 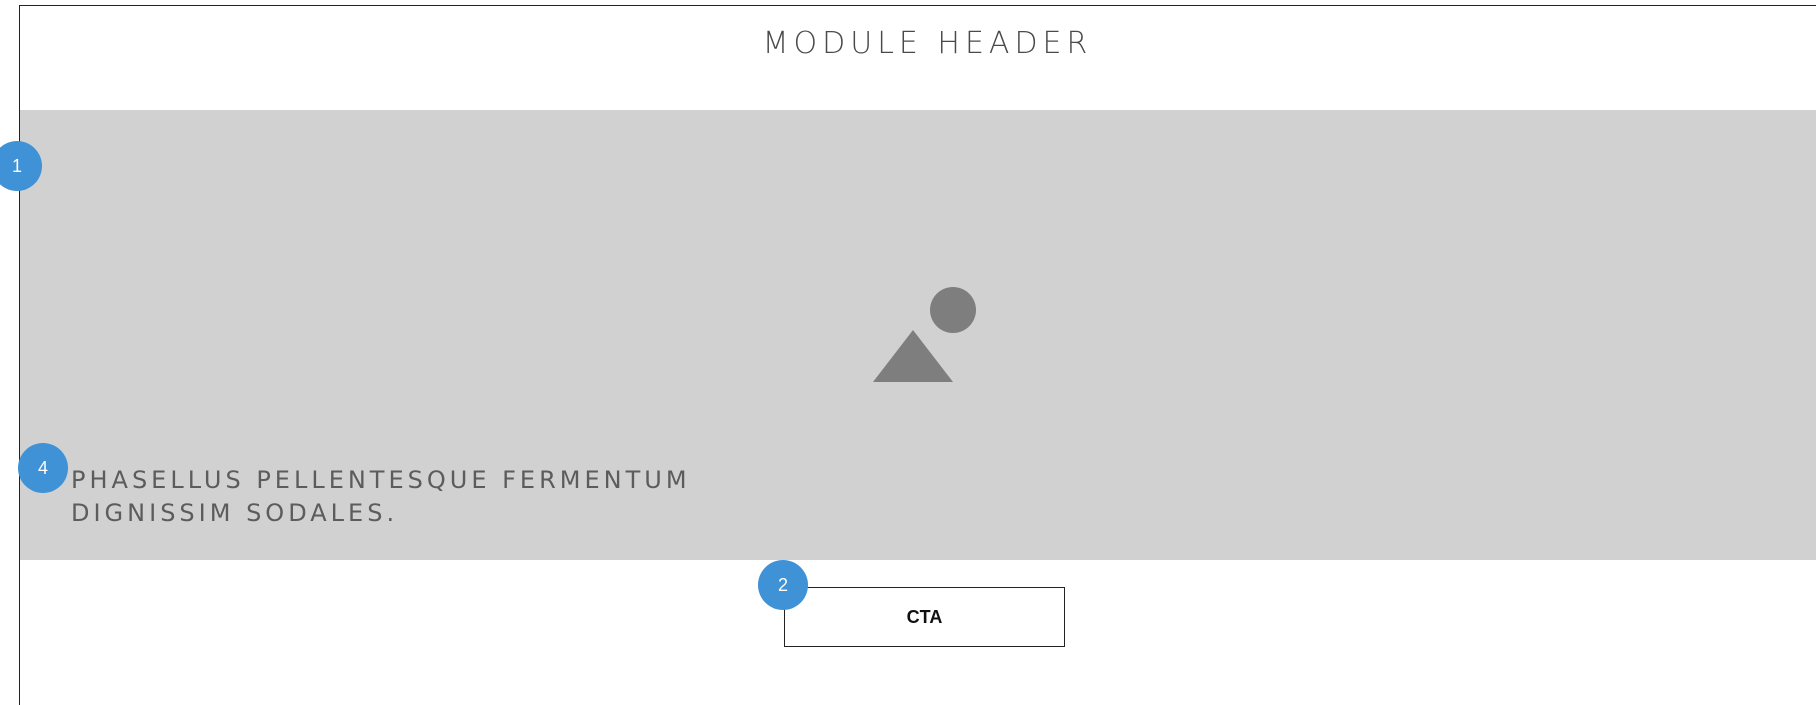 I want to click on hero-headline-line2: DIGNISSIM SODALES., so click(x=235, y=513).